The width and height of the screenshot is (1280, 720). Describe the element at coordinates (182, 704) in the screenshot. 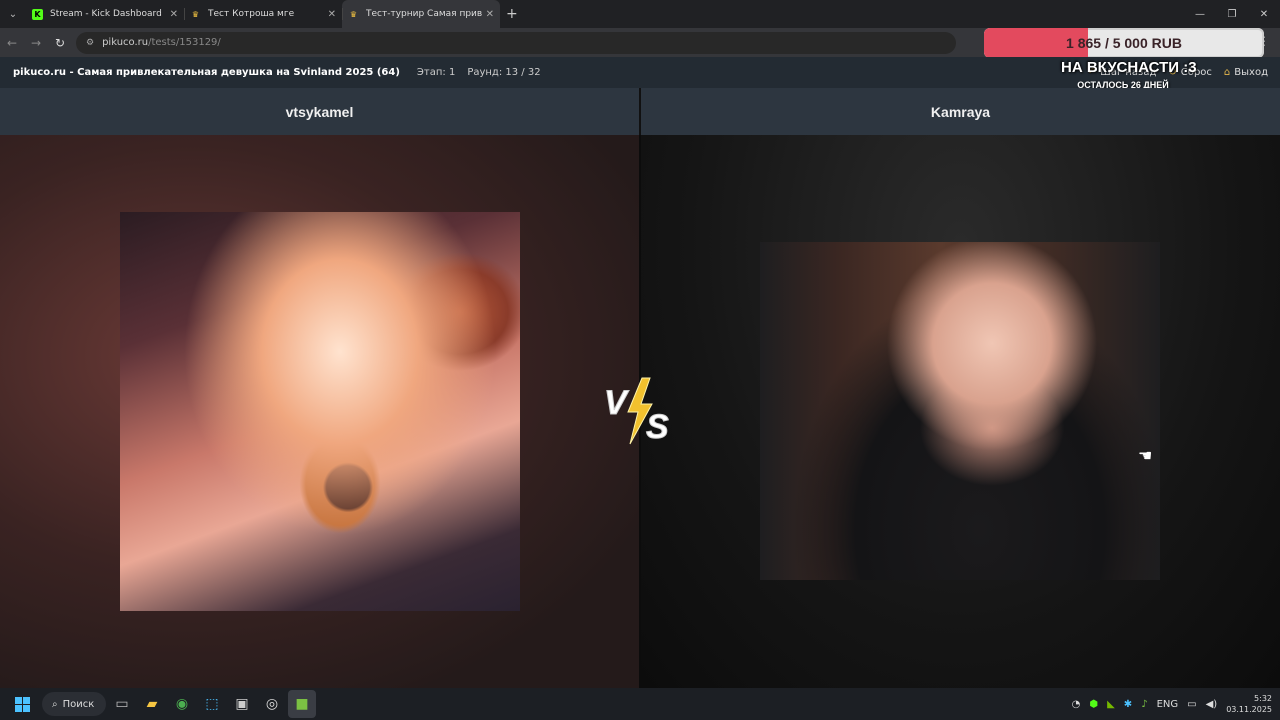

I see `chrome-icon: ◉` at that location.